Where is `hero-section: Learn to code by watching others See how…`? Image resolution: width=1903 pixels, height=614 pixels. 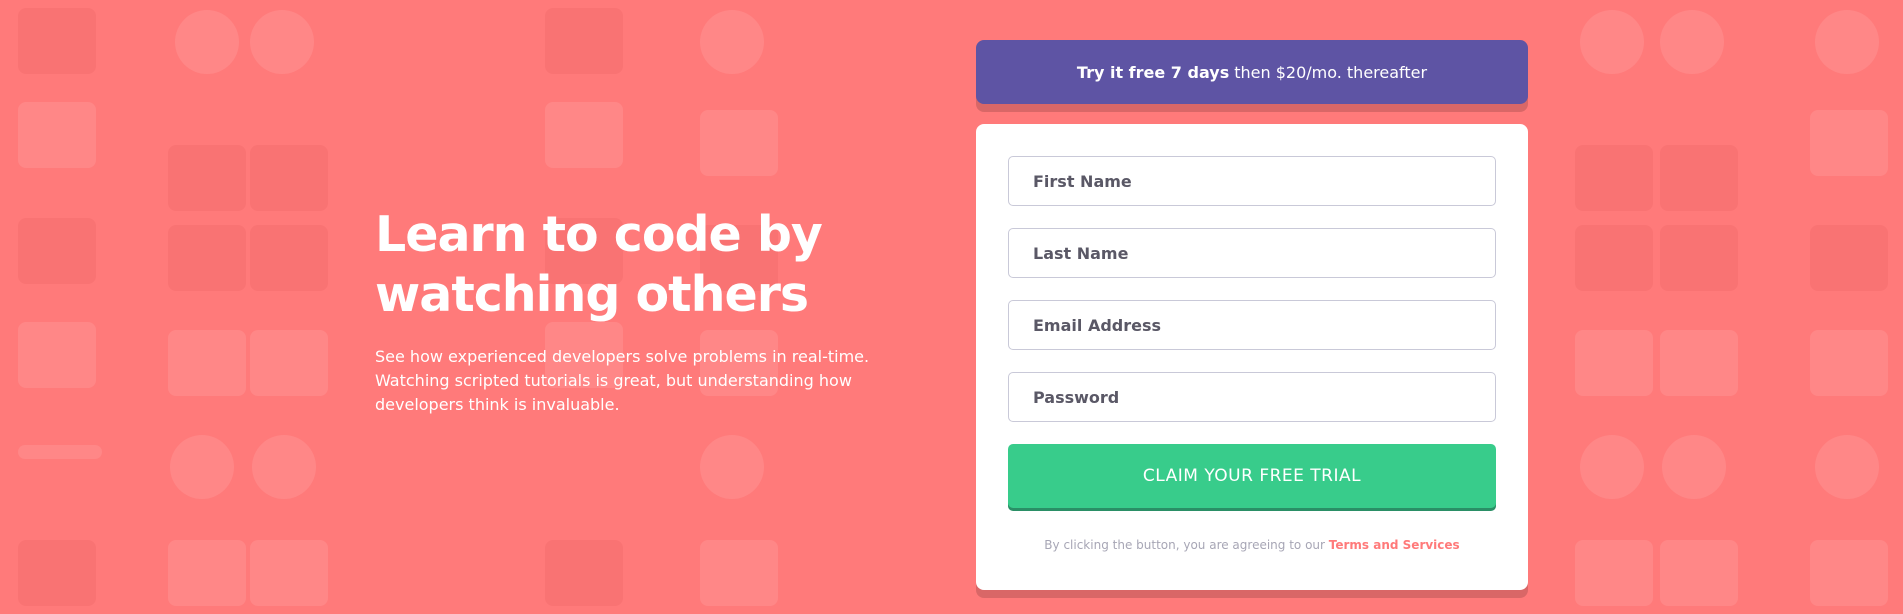 hero-section: Learn to code by watching others See how… is located at coordinates (635, 311).